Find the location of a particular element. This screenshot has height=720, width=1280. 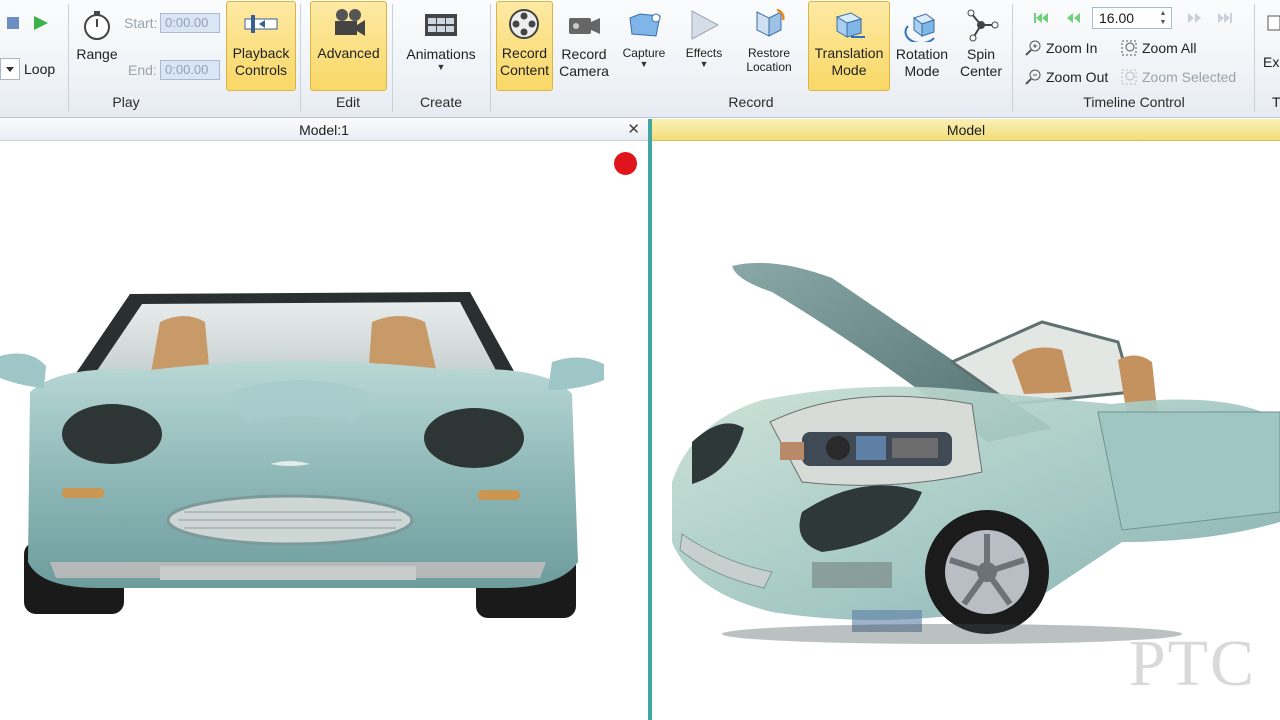

skip-to-end-icon is located at coordinates (1225, 18).